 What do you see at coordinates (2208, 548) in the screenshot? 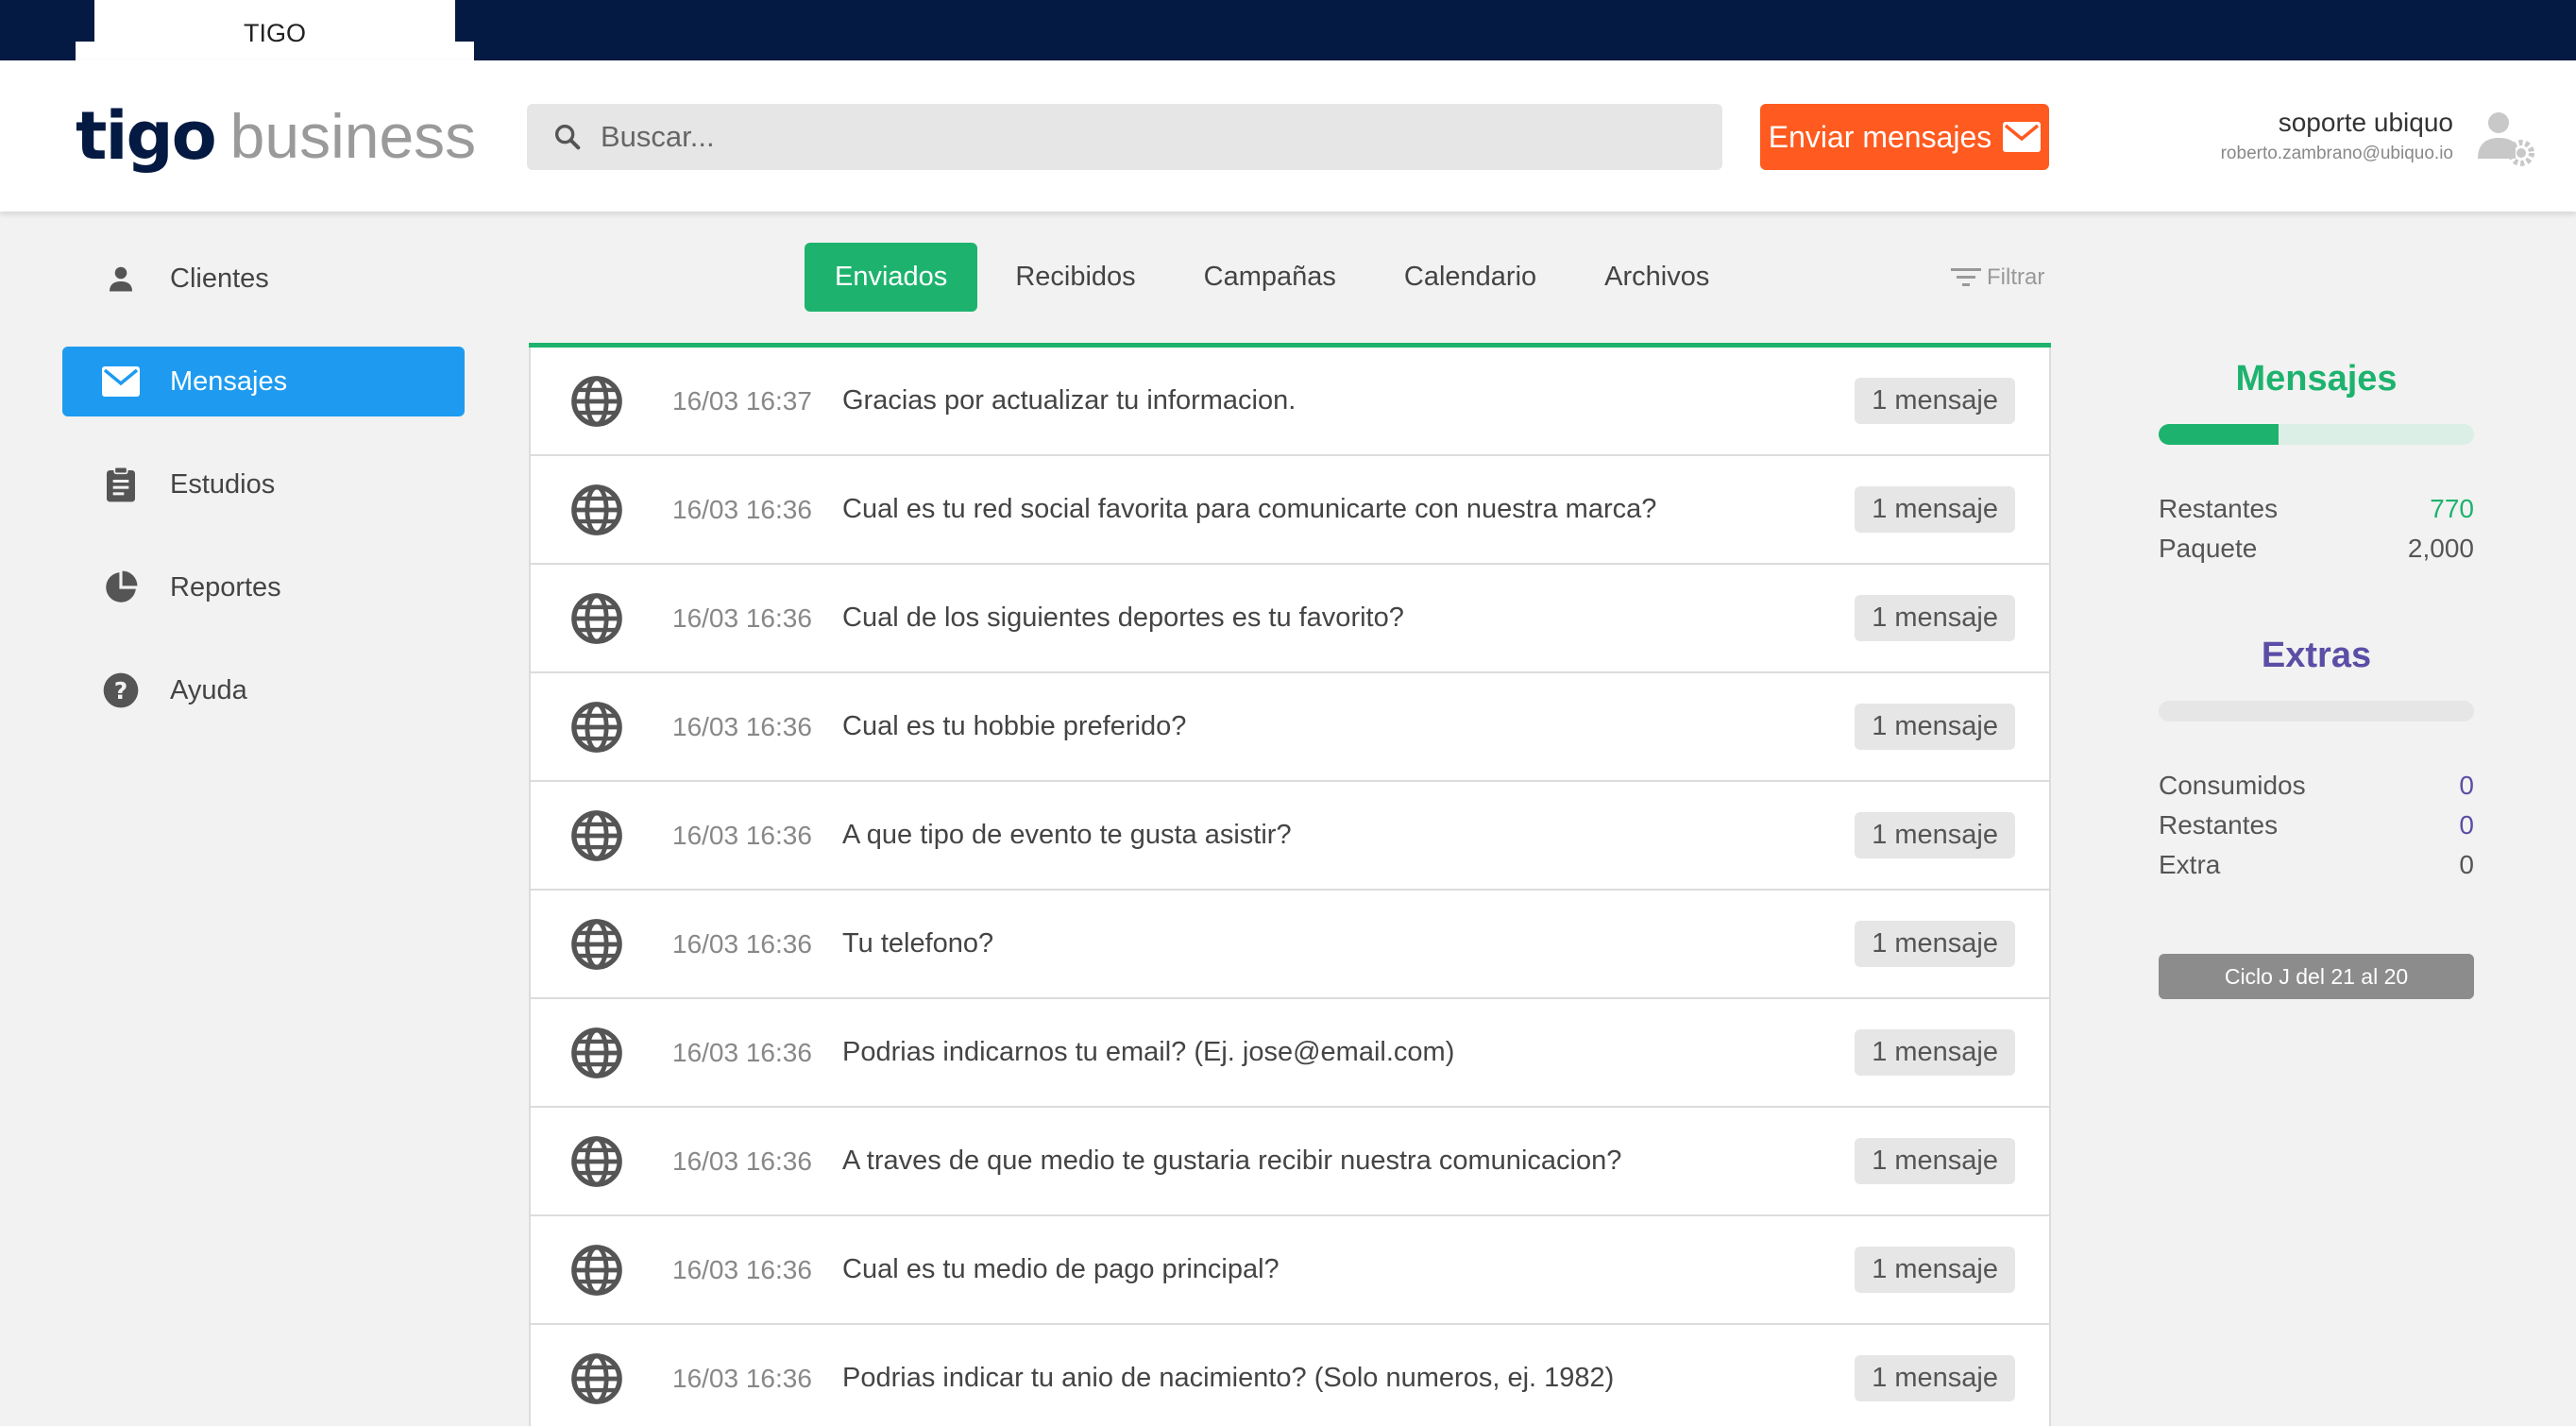
I see `paquete-label: Paquete` at bounding box center [2208, 548].